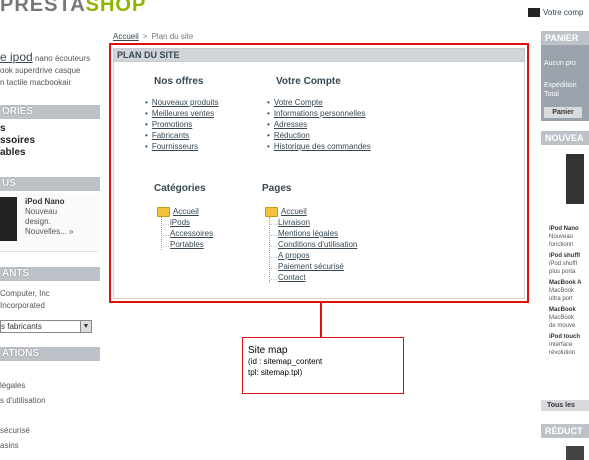 This screenshot has width=589, height=460. Describe the element at coordinates (17, 129) in the screenshot. I see `category-item: s` at that location.